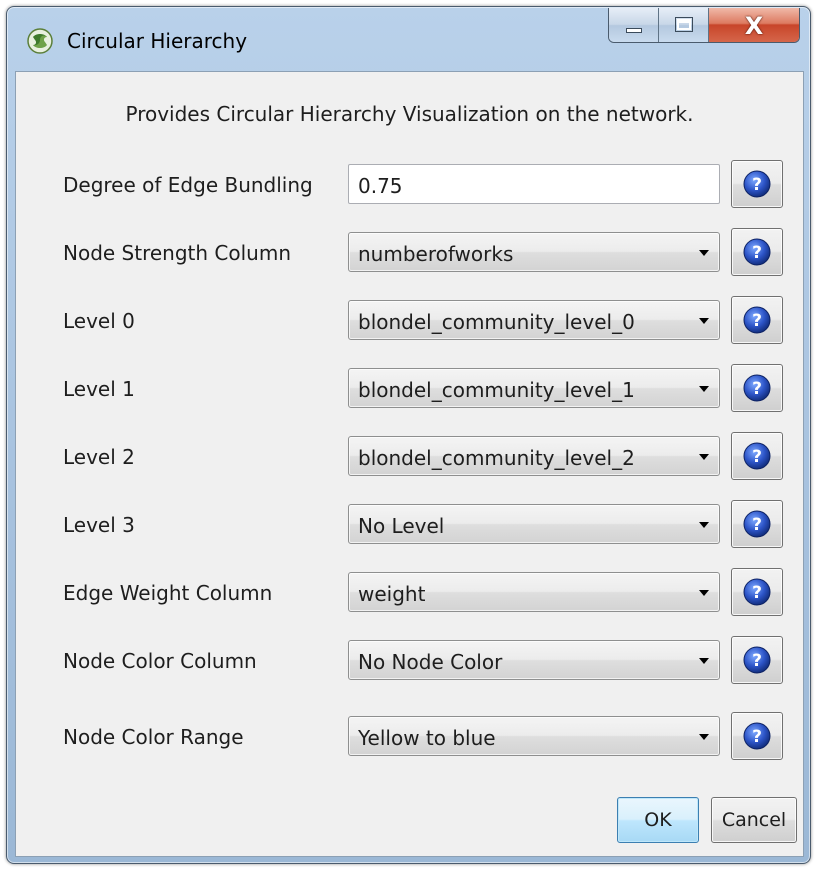  Describe the element at coordinates (658, 820) in the screenshot. I see `ok-button: OK` at that location.